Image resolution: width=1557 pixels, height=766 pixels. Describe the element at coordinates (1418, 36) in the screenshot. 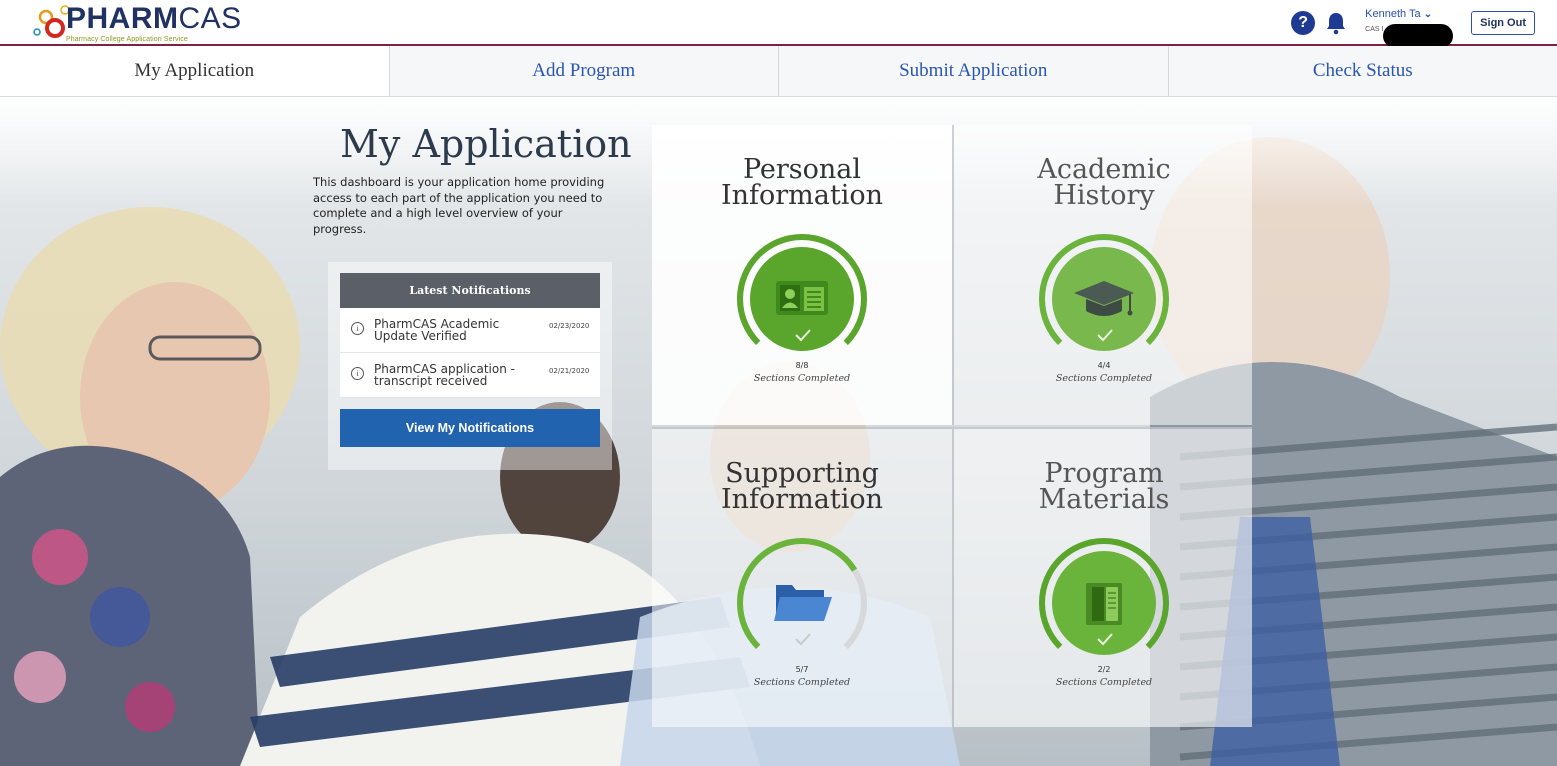

I see `redacted-user-id` at that location.